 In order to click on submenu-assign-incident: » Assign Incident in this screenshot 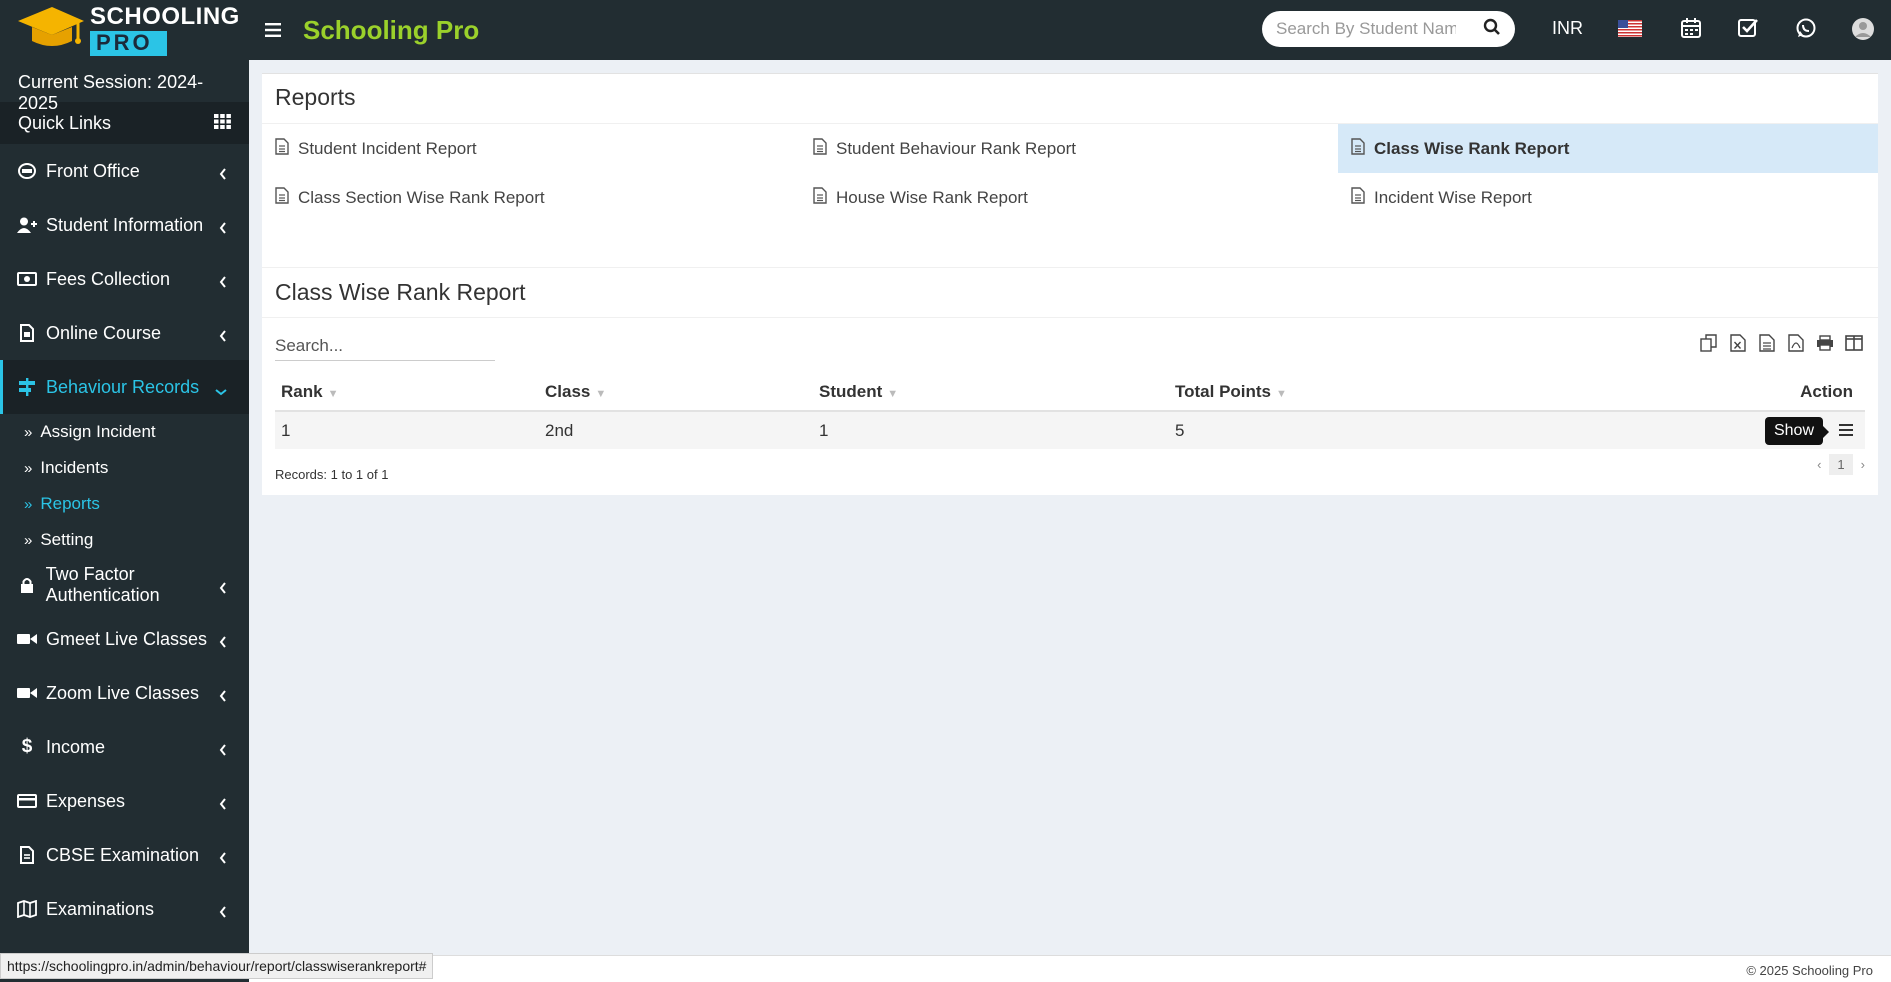, I will do `click(124, 432)`.